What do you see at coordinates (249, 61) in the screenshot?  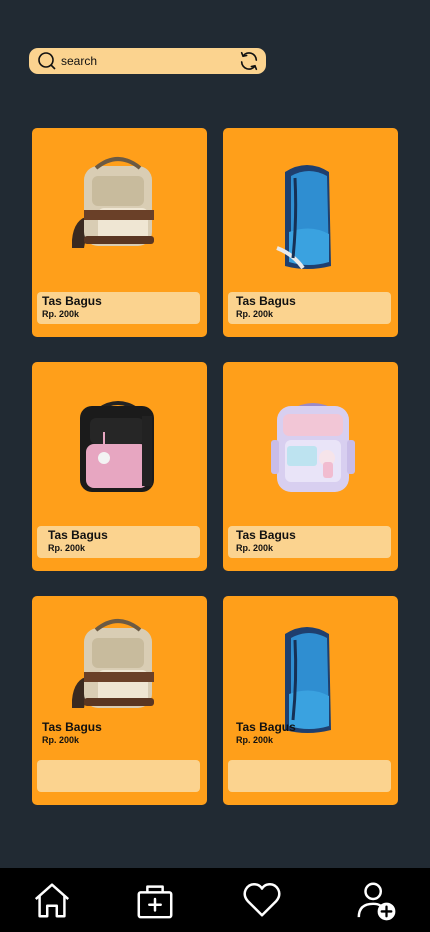 I see `refresh-icon` at bounding box center [249, 61].